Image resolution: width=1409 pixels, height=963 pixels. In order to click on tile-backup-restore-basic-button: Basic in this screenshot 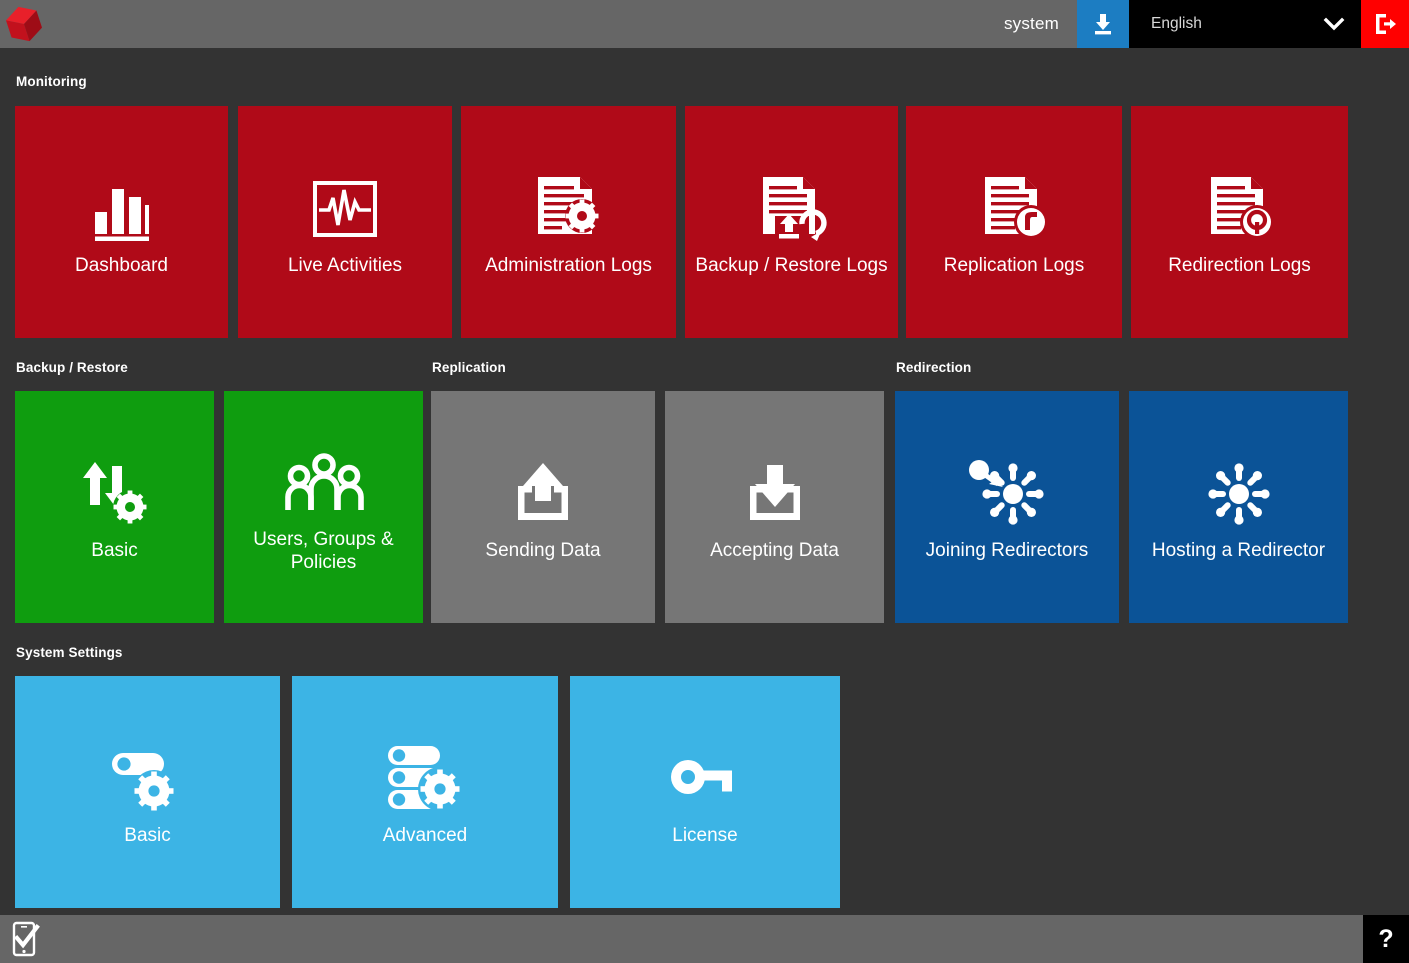, I will do `click(114, 507)`.